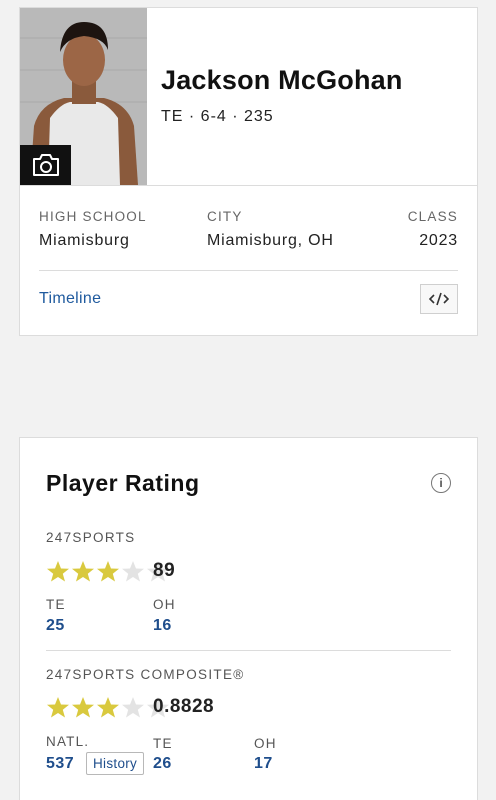 The height and width of the screenshot is (800, 496). What do you see at coordinates (68, 741) in the screenshot?
I see `composite-rank-label: NATL.` at bounding box center [68, 741].